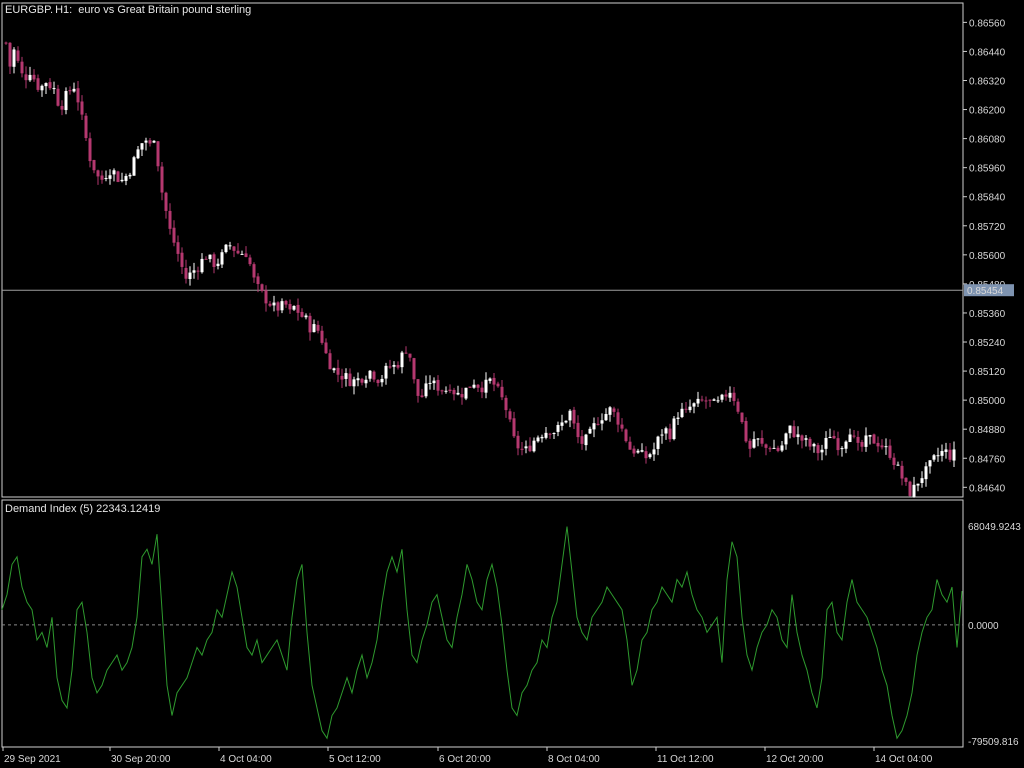 This screenshot has width=1024, height=768. Describe the element at coordinates (164, 10) in the screenshot. I see `symbol-description: euro vs Great Britain pound sterling` at that location.